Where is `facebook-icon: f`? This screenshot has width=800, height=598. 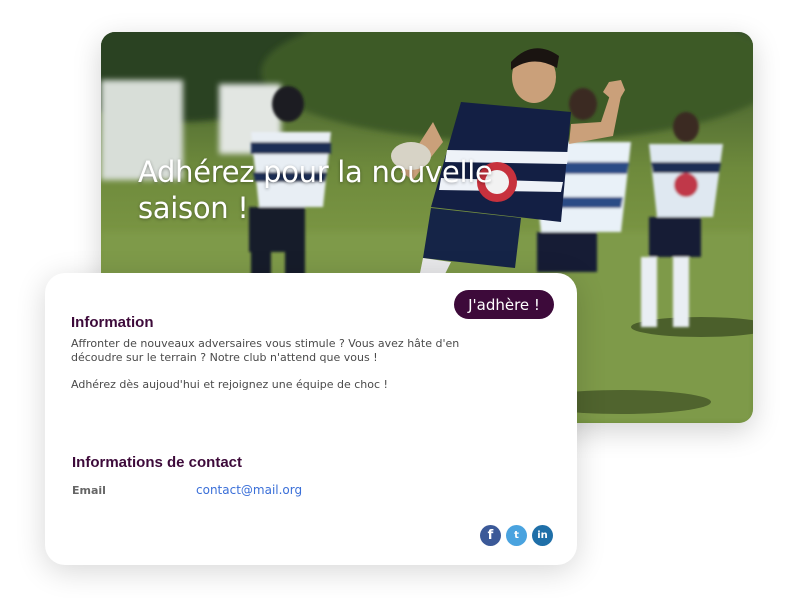 facebook-icon: f is located at coordinates (490, 535).